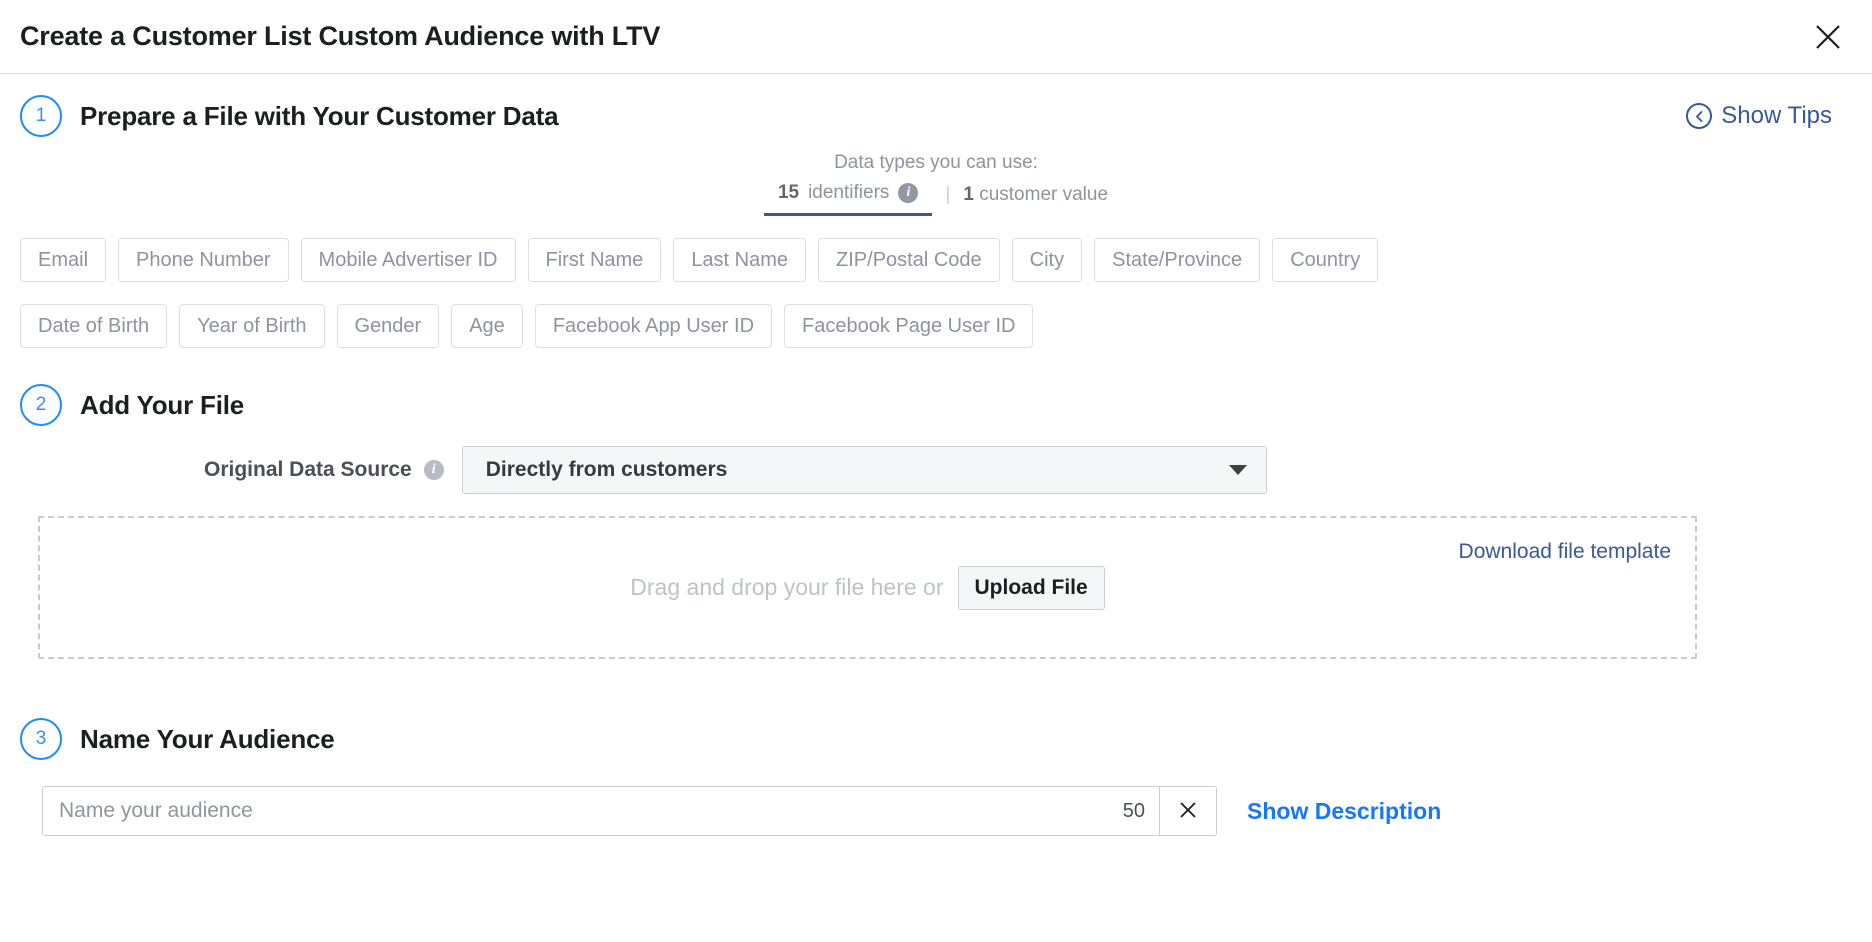  Describe the element at coordinates (936, 405) in the screenshot. I see `step-2-header: 2 Add Your File` at that location.